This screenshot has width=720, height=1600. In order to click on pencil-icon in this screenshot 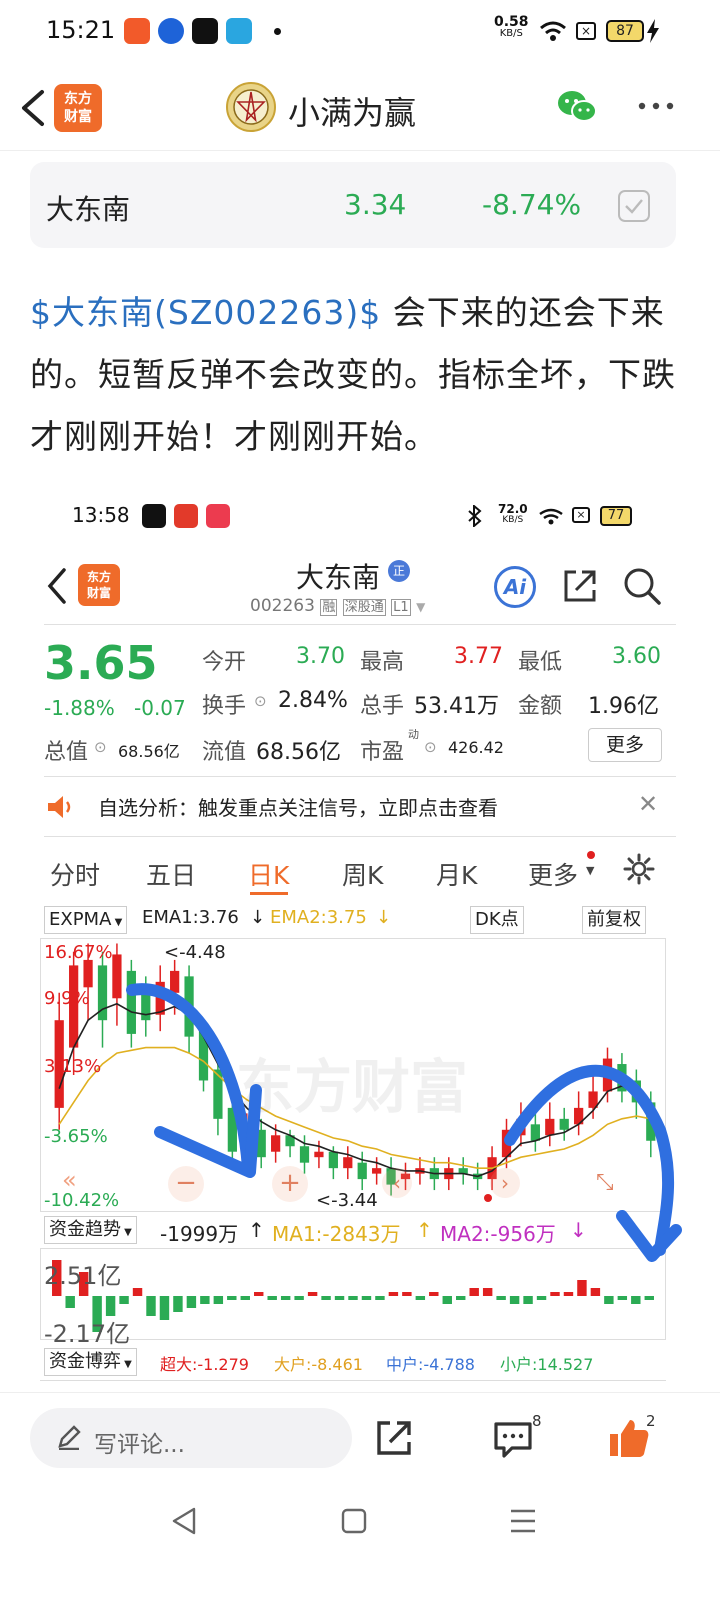, I will do `click(69, 1437)`.